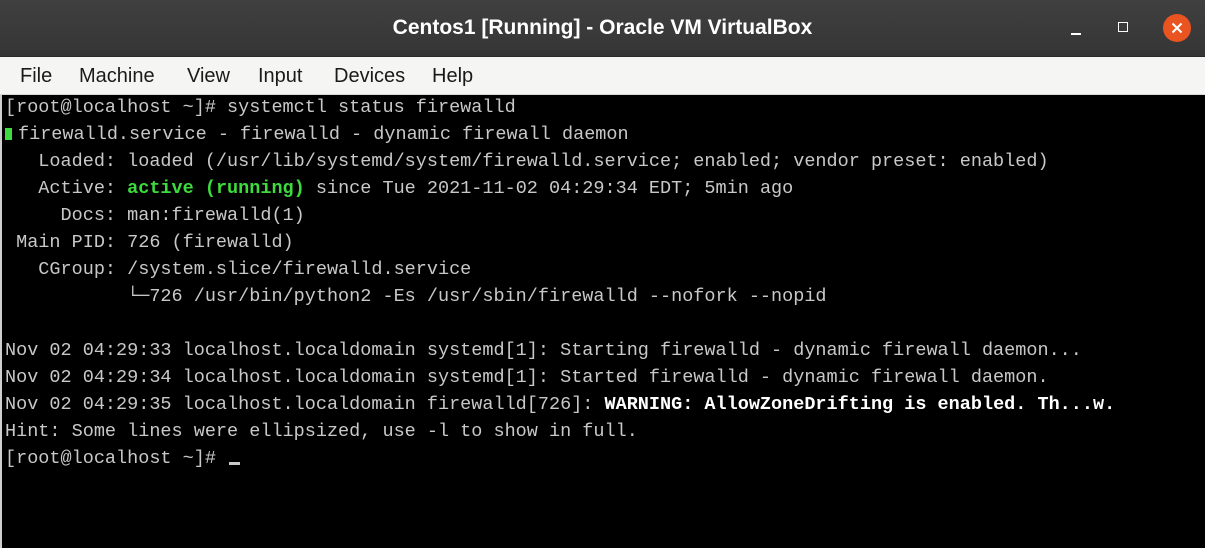  I want to click on status-dot-icon, so click(8, 134).